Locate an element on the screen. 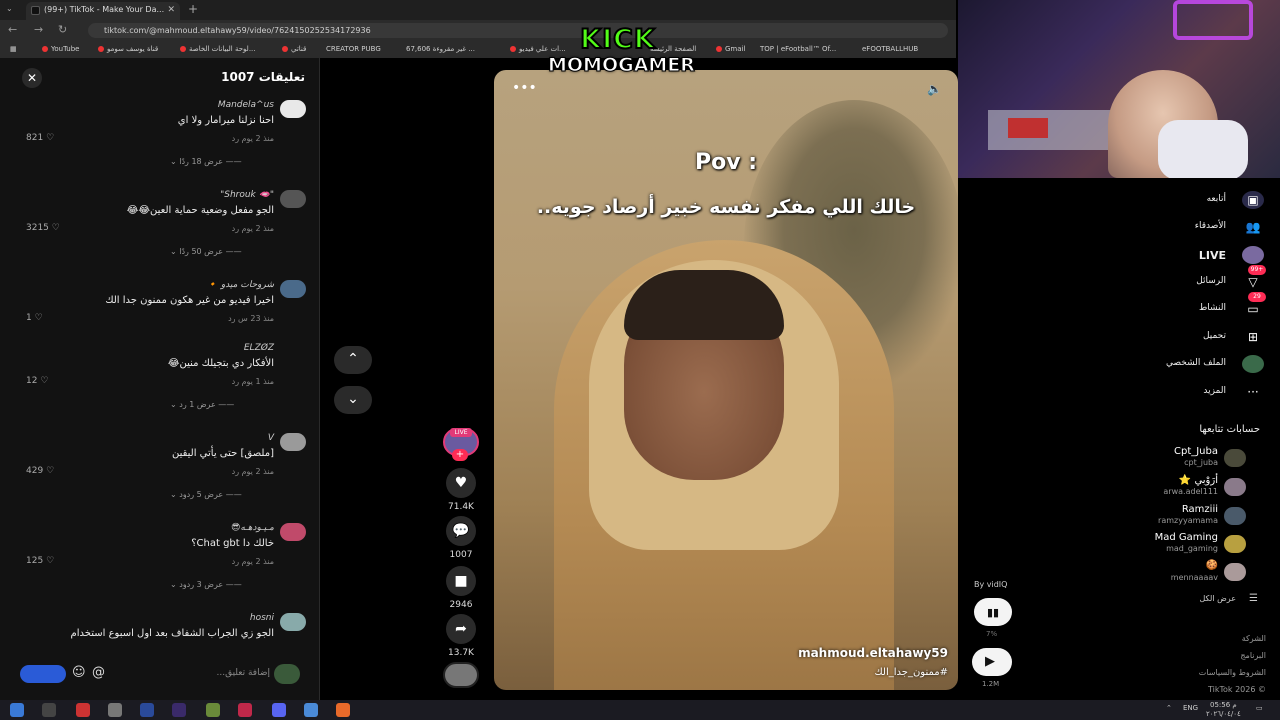 The image size is (1280, 720). play-button: ▶ is located at coordinates (992, 662).